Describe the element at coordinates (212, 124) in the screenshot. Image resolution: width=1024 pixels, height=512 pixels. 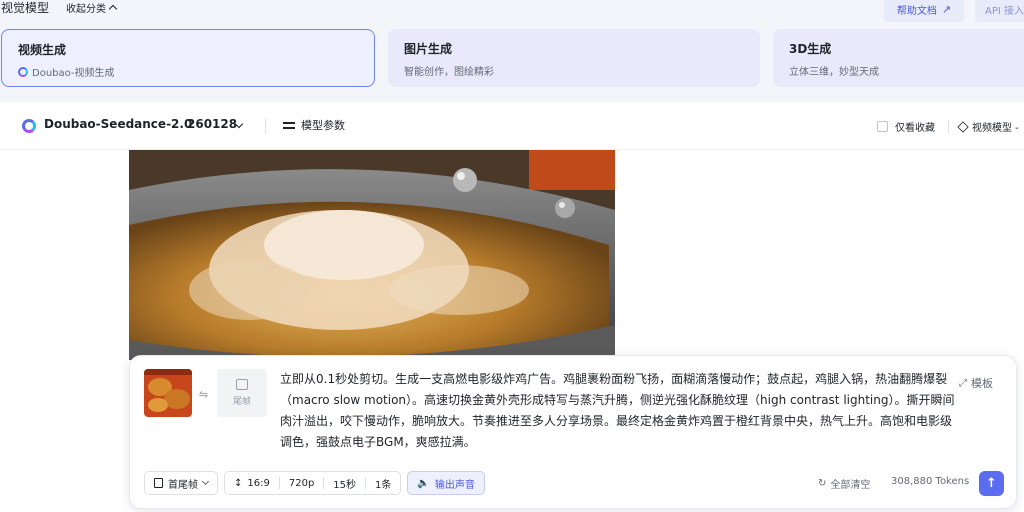
I see `model-version: 260128` at that location.